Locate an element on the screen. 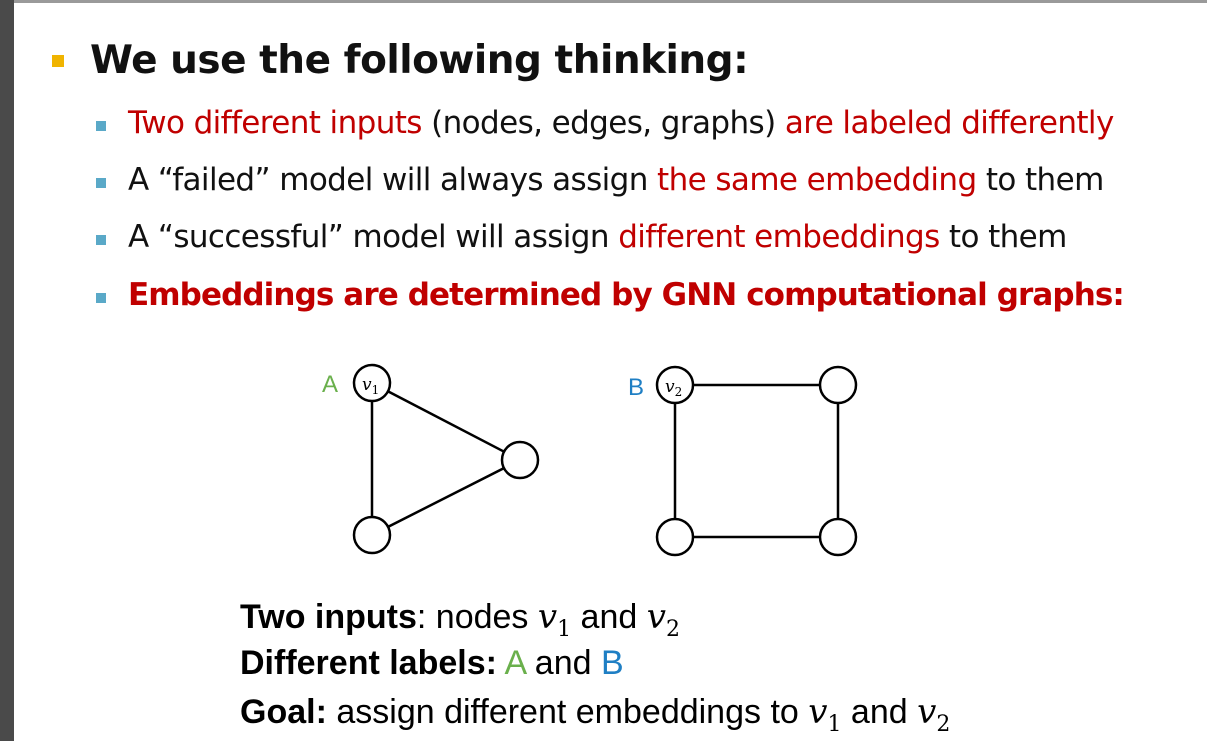 The width and height of the screenshot is (1207, 741). caption-3-bold: Goal: is located at coordinates (283, 712).